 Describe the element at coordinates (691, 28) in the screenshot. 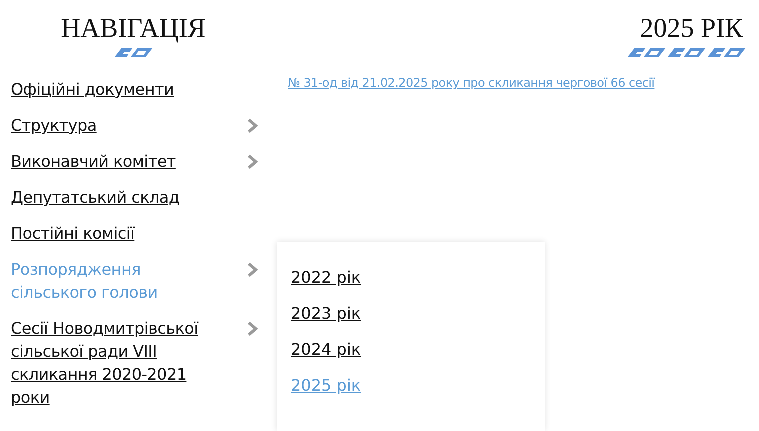

I see `page-title: 2025 РІК` at that location.